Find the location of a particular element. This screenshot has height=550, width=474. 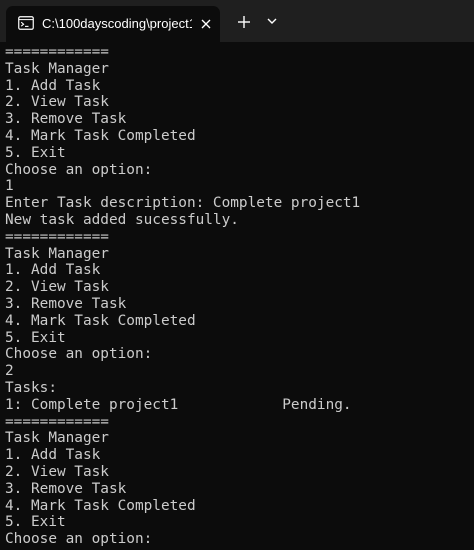

console-line: 2 is located at coordinates (9, 371).